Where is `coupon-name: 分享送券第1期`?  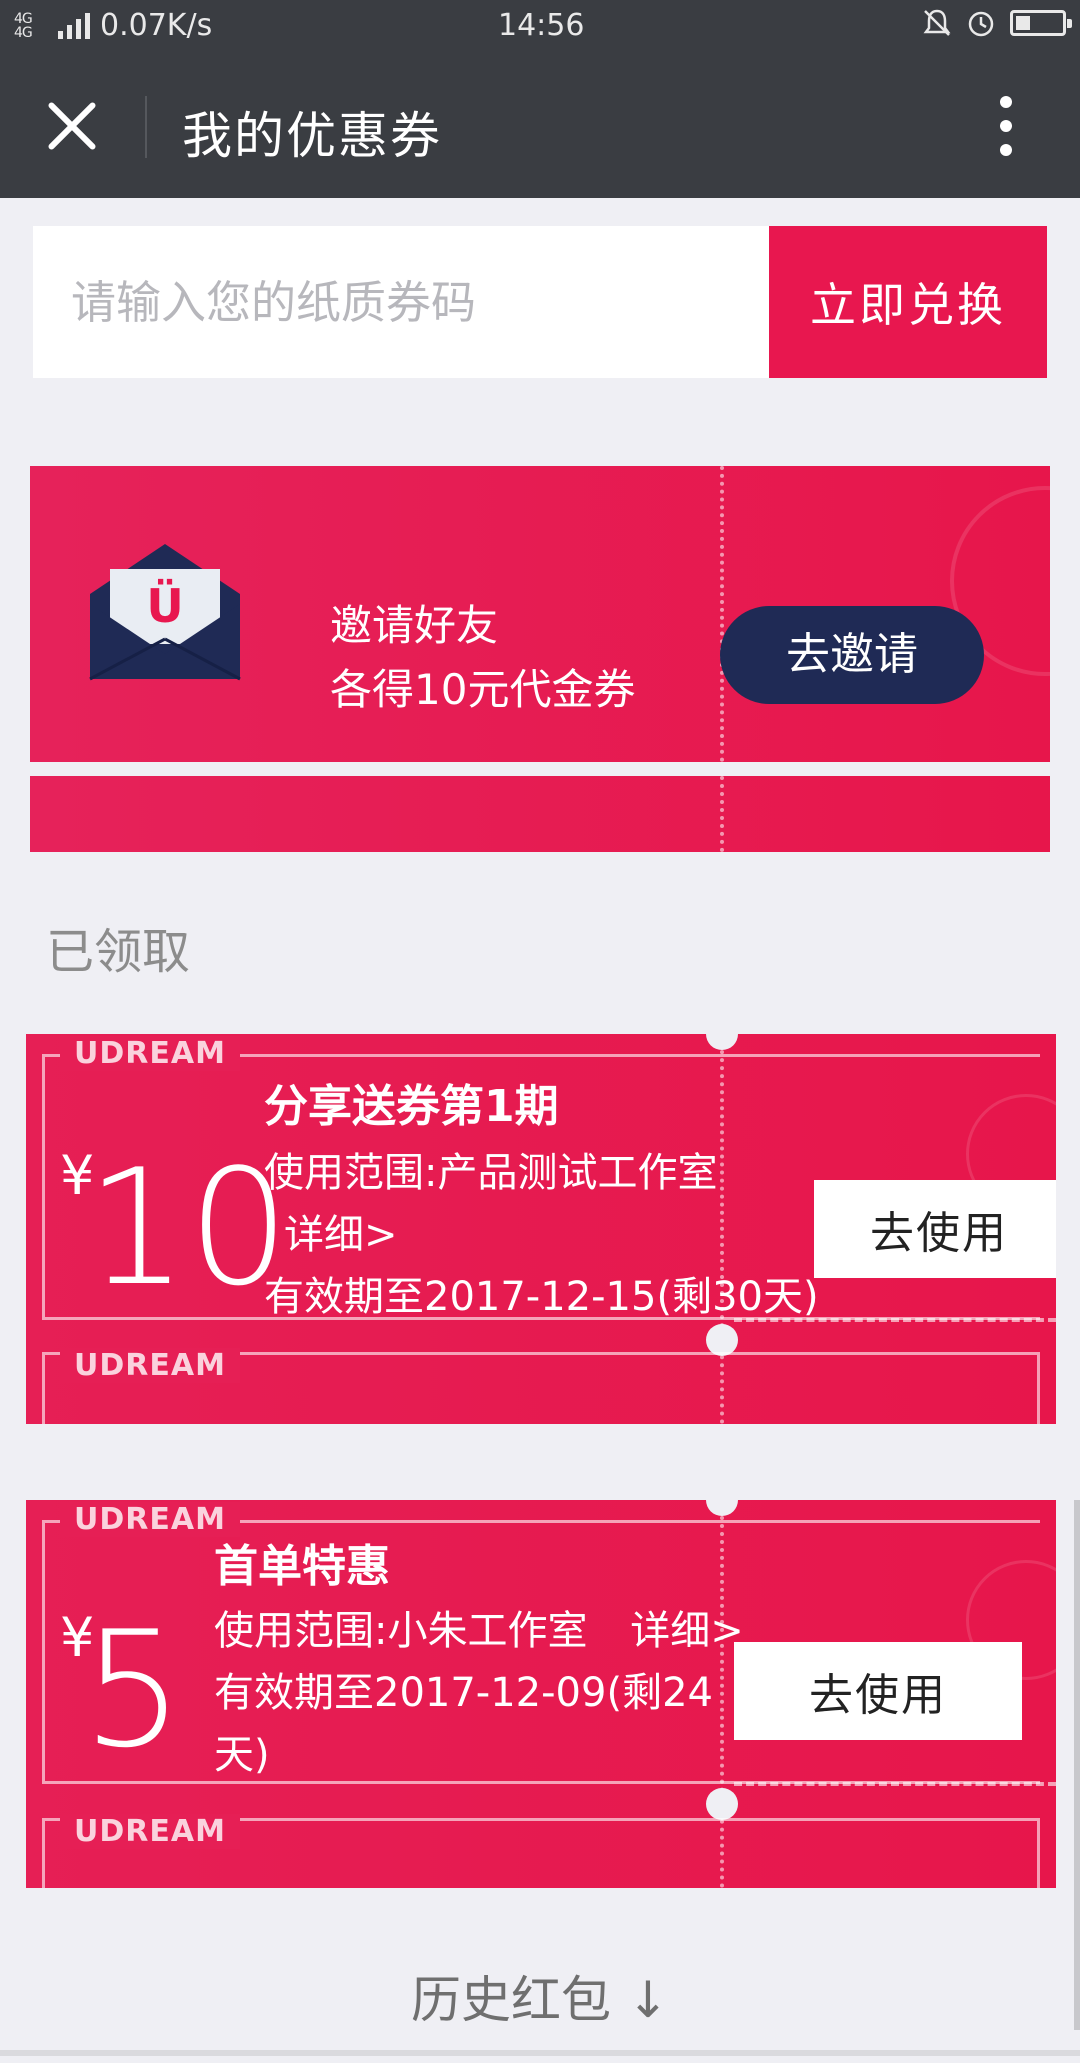 coupon-name: 分享送券第1期 is located at coordinates (411, 1106).